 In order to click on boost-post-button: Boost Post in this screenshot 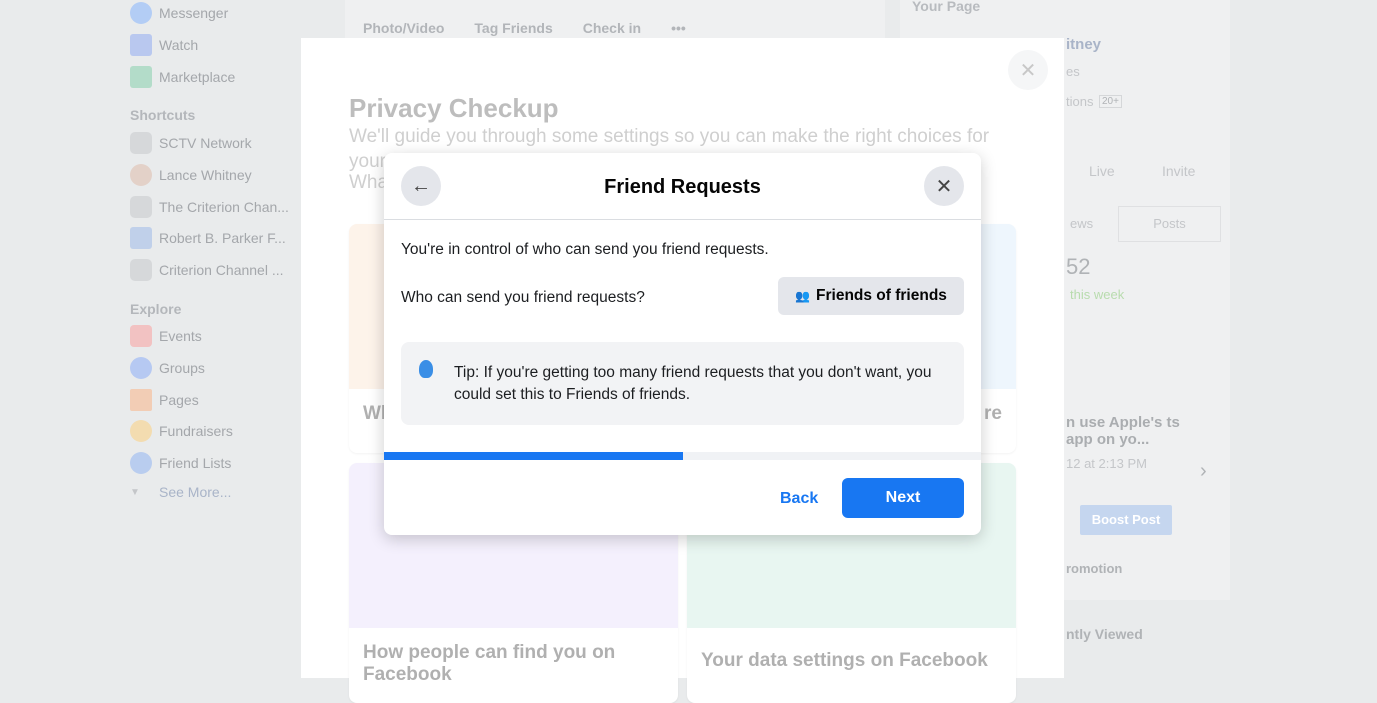, I will do `click(1126, 520)`.